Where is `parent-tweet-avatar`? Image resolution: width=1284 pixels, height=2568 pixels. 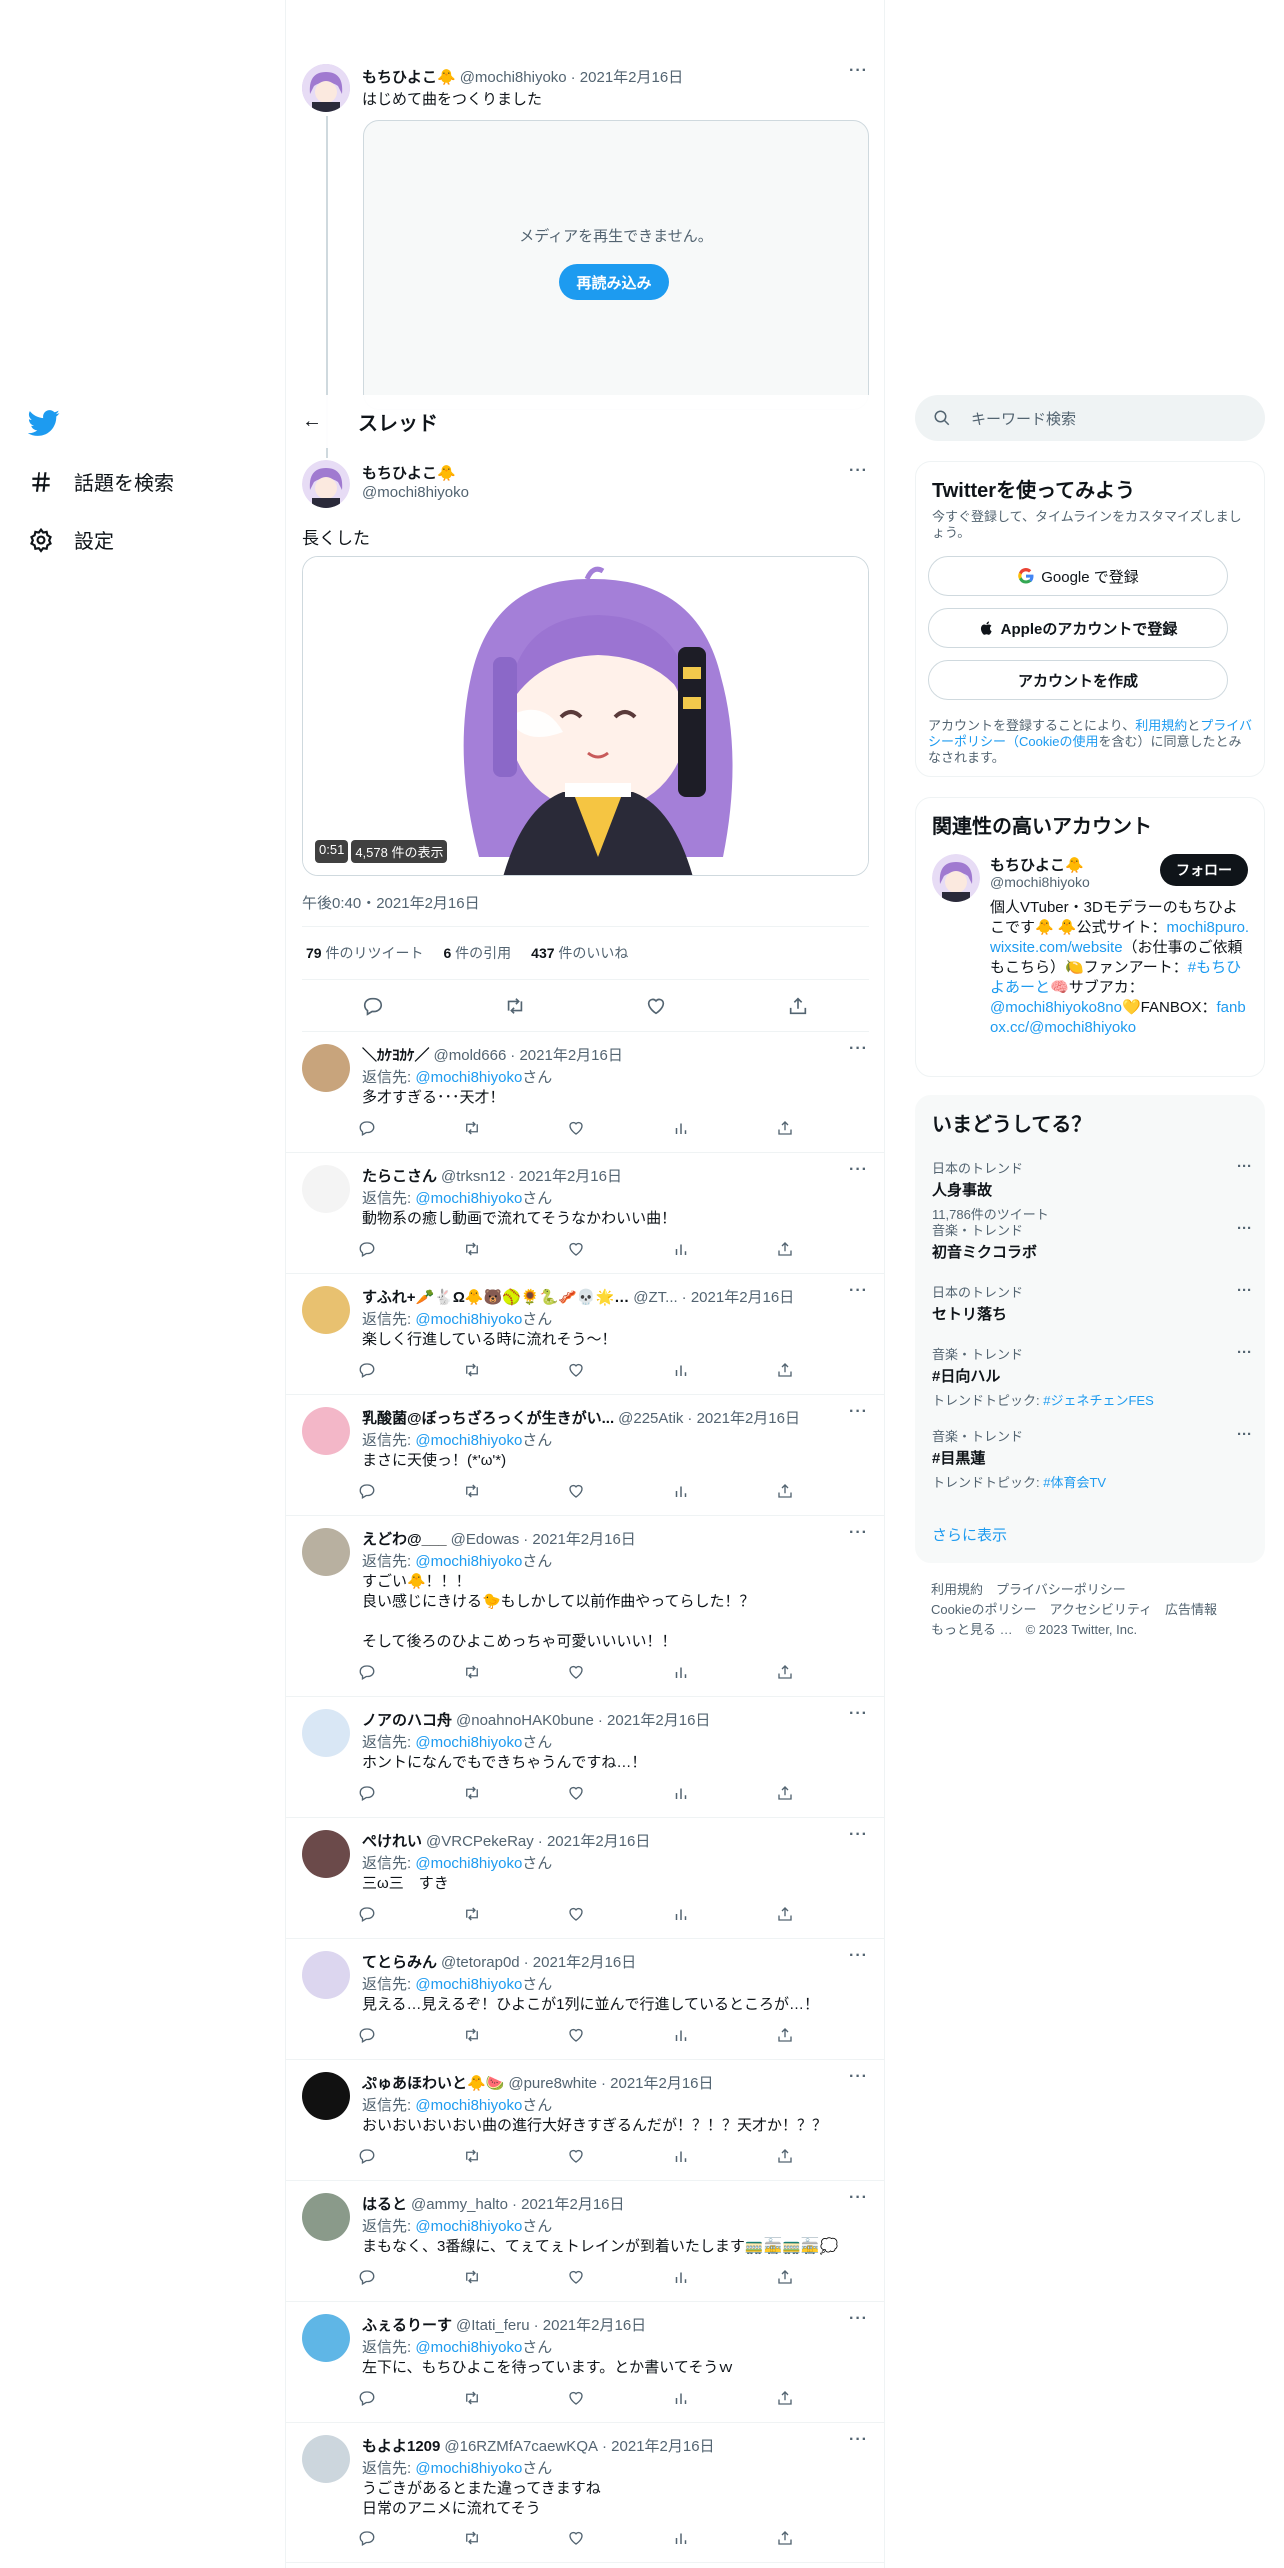
parent-tweet-avatar is located at coordinates (326, 88).